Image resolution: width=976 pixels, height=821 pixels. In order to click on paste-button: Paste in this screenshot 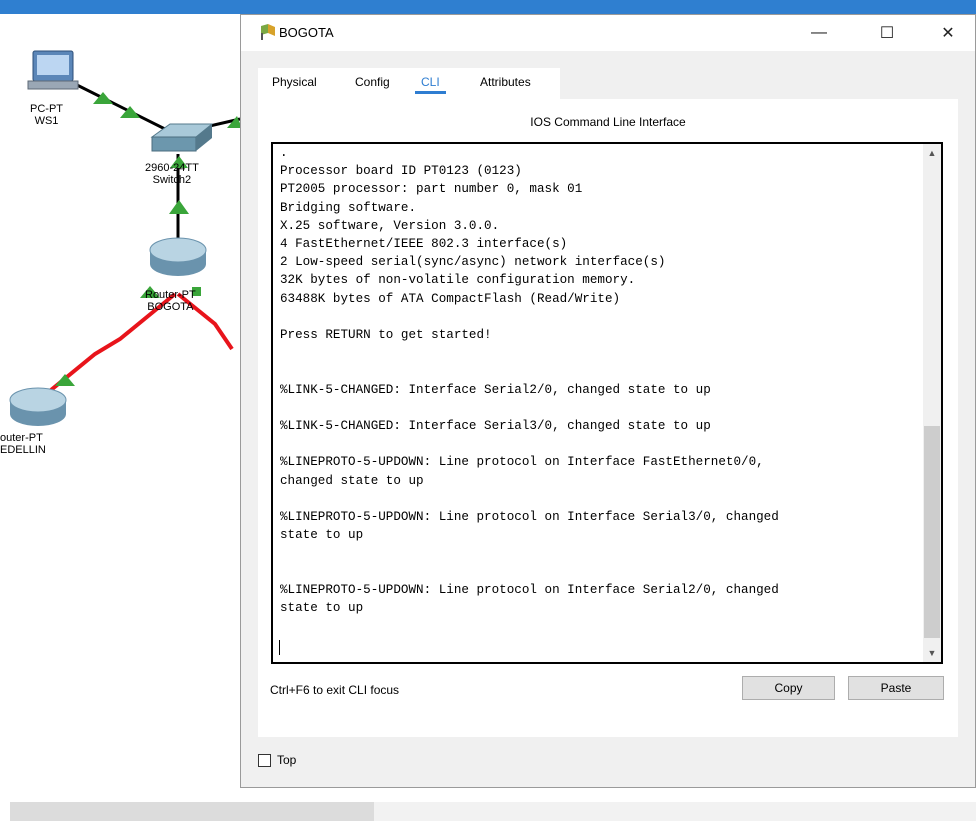, I will do `click(896, 688)`.